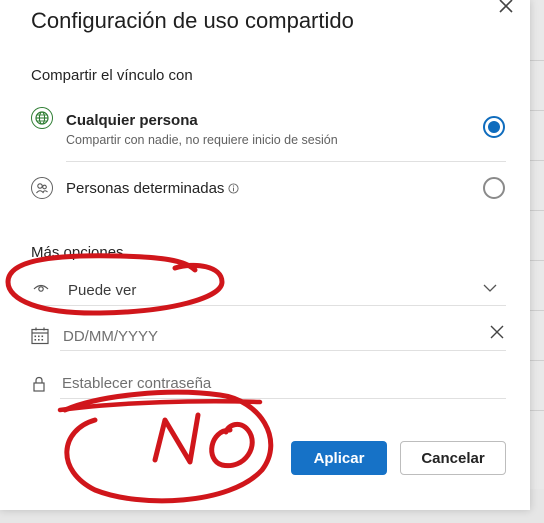 This screenshot has width=544, height=523. I want to click on close-icon, so click(506, 8).